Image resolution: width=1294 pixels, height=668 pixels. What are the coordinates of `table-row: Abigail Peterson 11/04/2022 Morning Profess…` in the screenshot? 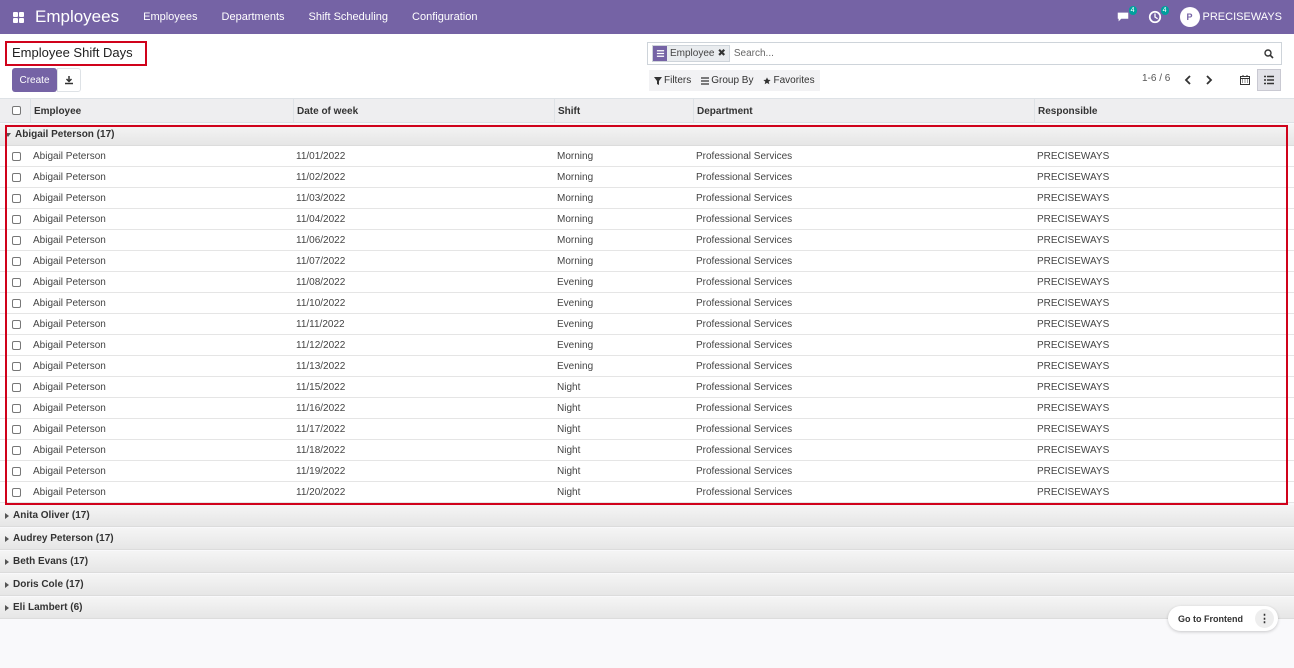 It's located at (647, 219).